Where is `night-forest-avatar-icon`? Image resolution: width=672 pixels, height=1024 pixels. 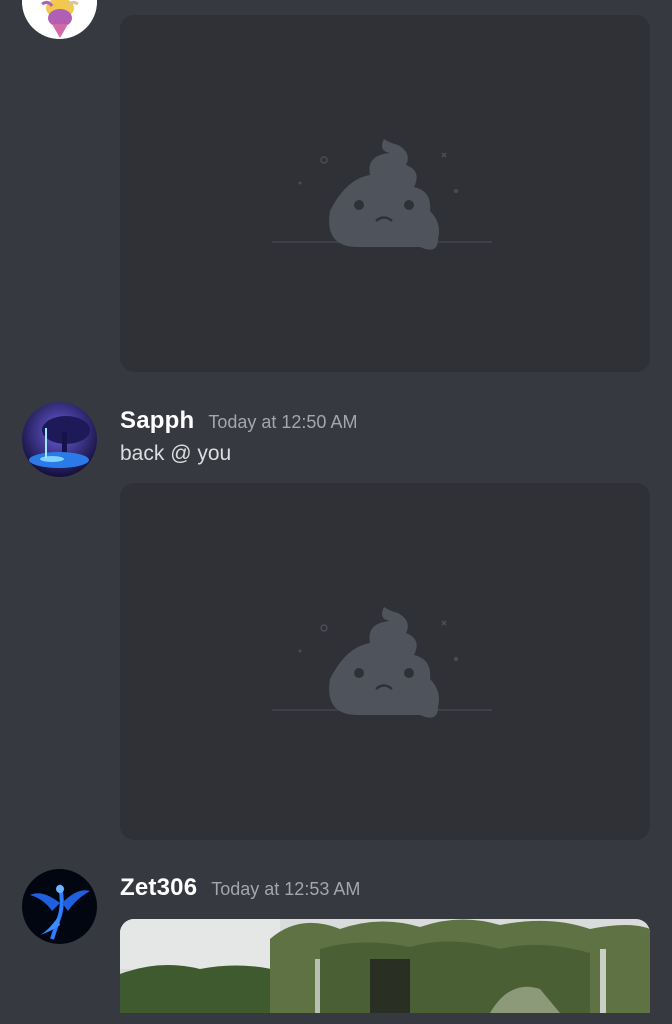
night-forest-avatar-icon is located at coordinates (59, 439).